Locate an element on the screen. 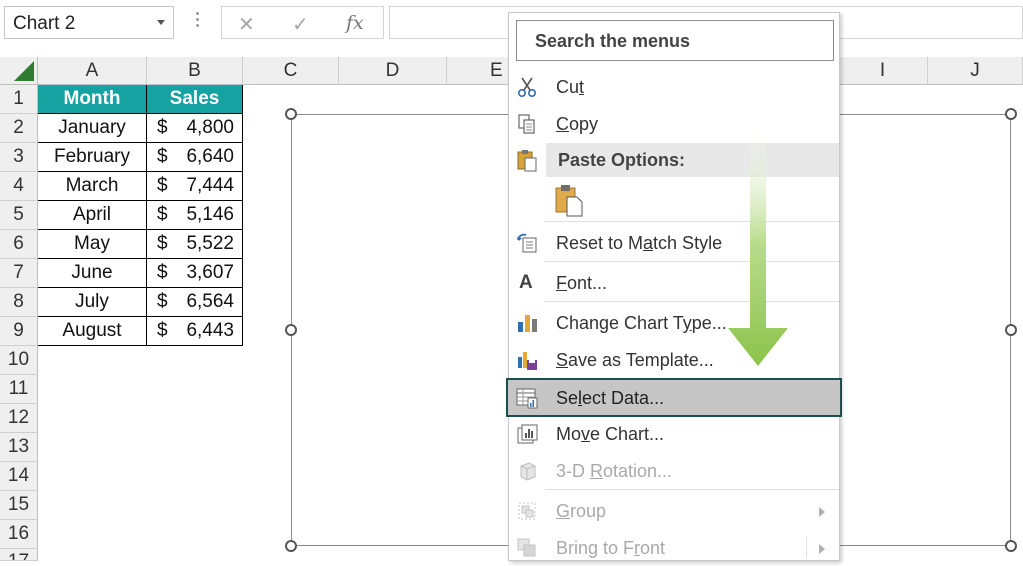 This screenshot has height=566, width=1023. column-header-c: C is located at coordinates (291, 71).